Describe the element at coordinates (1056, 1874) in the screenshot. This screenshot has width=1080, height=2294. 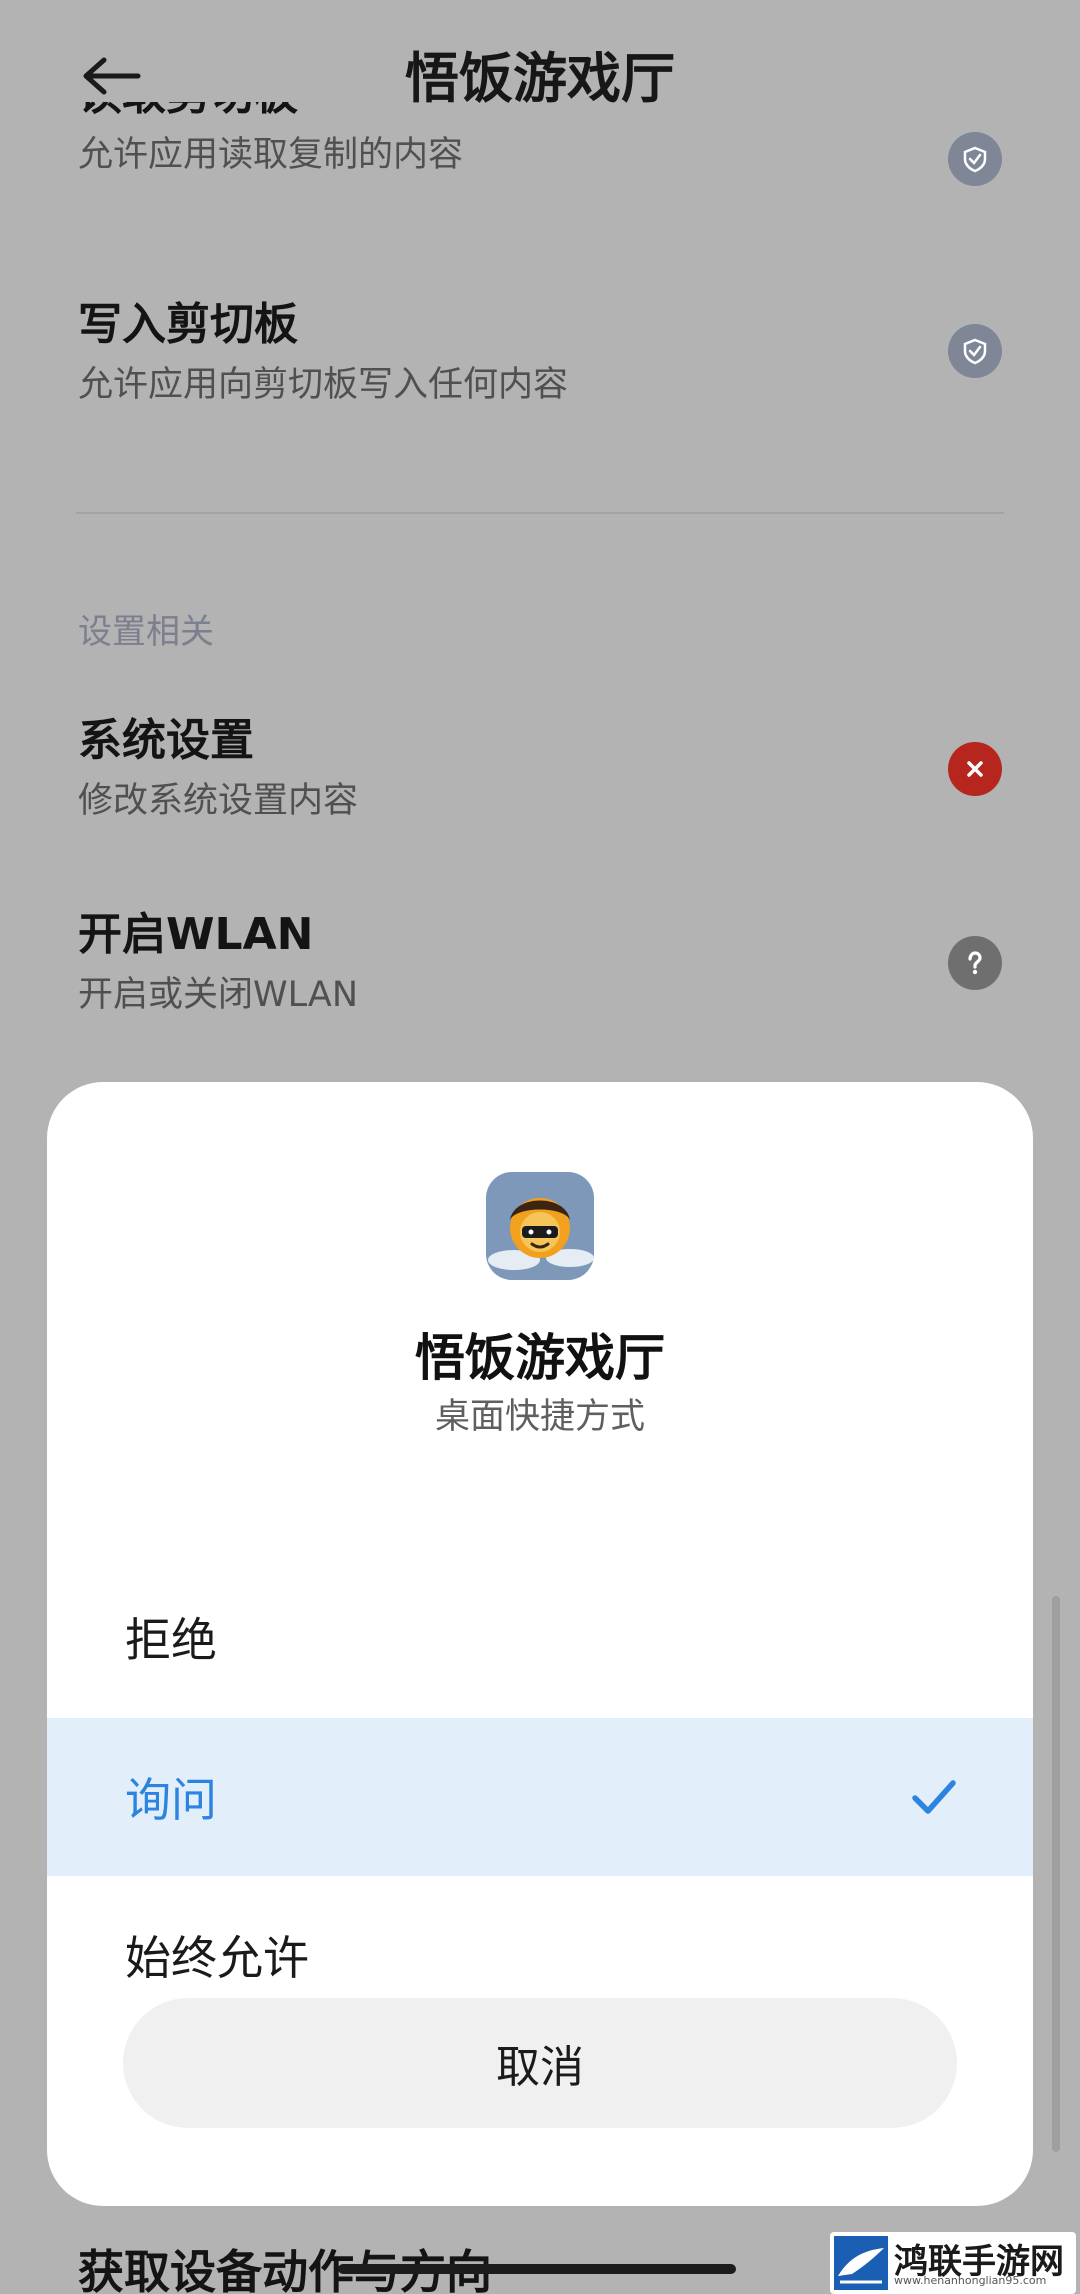
I see `scrollbar` at that location.